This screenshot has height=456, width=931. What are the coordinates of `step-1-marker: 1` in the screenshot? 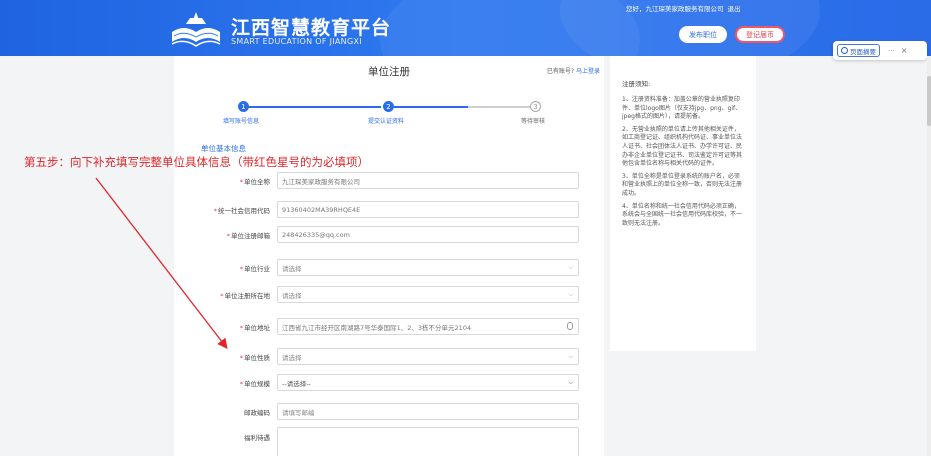 It's located at (243, 106).